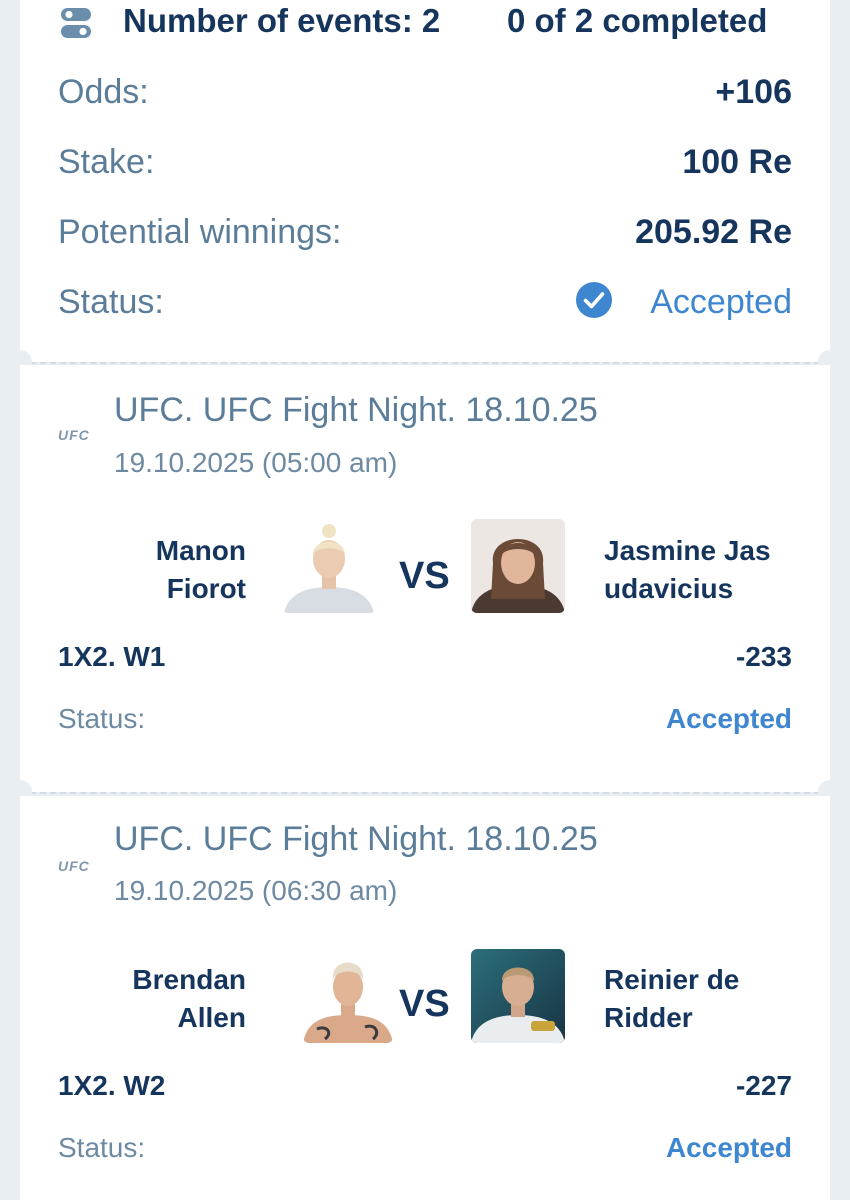  Describe the element at coordinates (112, 1085) in the screenshot. I see `market-label: 1X2. W2` at that location.